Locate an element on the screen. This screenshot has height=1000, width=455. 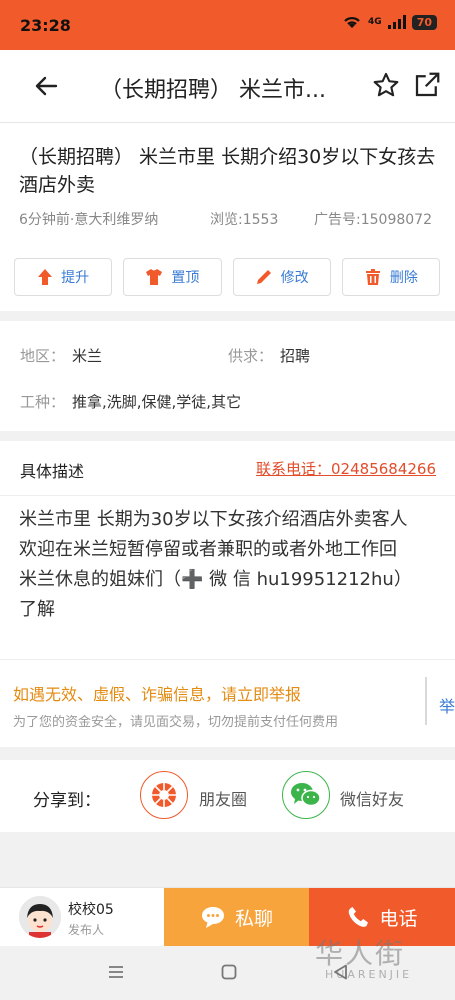
report-warning: 如遇无效、虚假、诈骗信息，请立即举报 is located at coordinates (157, 694).